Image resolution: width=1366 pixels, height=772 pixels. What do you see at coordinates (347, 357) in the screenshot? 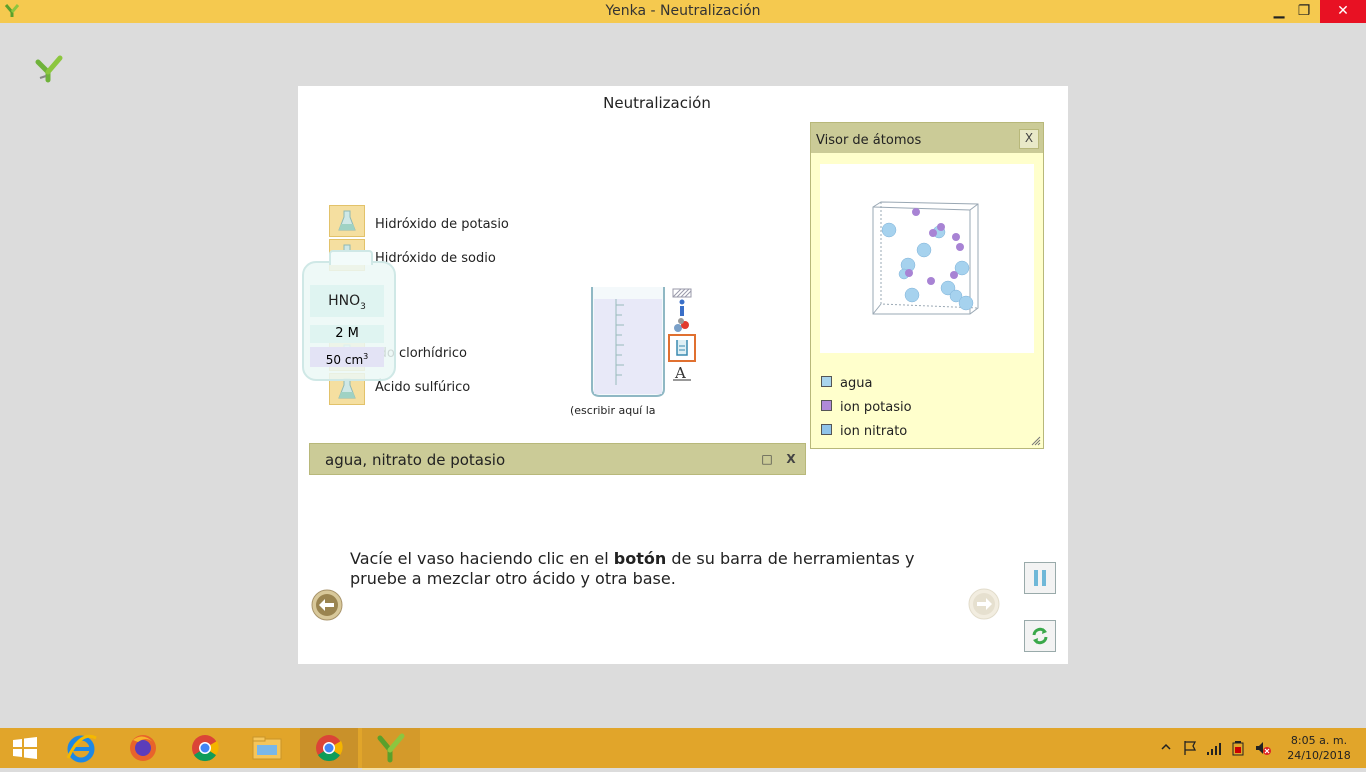
I see `bottle-volume: 50 cm3` at bounding box center [347, 357].